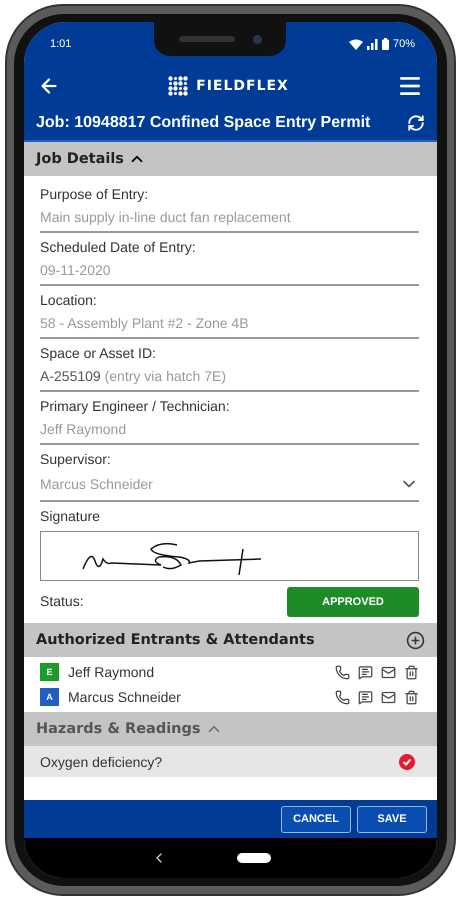 This screenshot has height=900, width=461. What do you see at coordinates (49, 697) in the screenshot?
I see `role-badge: A` at bounding box center [49, 697].